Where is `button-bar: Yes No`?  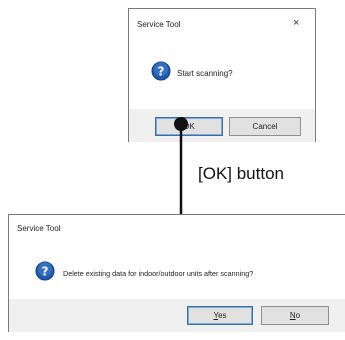
button-bar: Yes No is located at coordinates (177, 315).